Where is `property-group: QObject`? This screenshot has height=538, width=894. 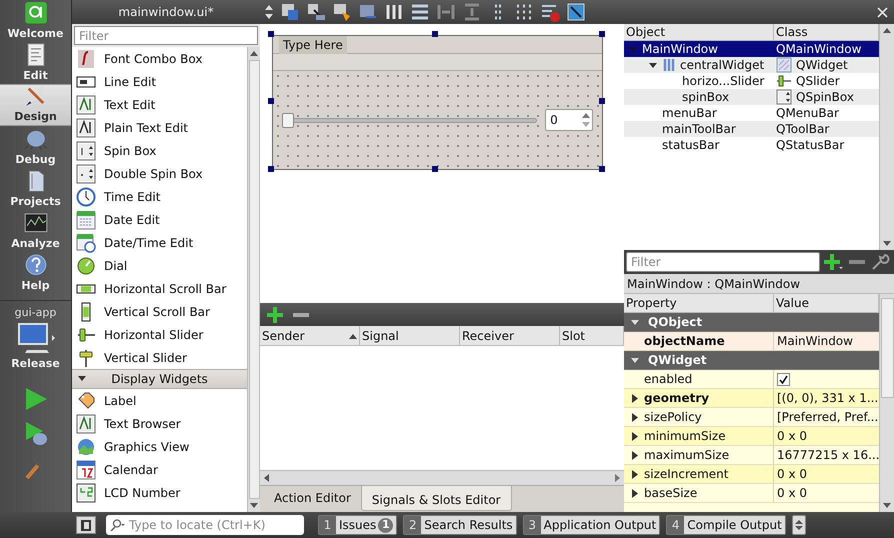 property-group: QObject is located at coordinates (751, 322).